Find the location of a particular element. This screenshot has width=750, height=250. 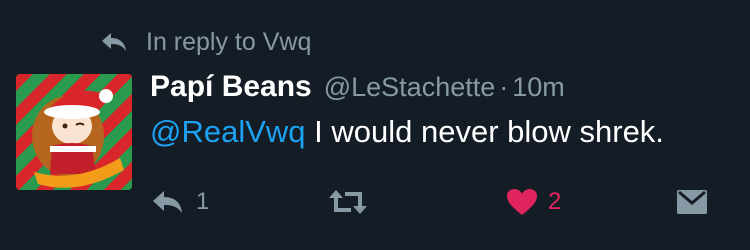

tweet-header: Papí Beans @LeStachette · 10m is located at coordinates (357, 90).